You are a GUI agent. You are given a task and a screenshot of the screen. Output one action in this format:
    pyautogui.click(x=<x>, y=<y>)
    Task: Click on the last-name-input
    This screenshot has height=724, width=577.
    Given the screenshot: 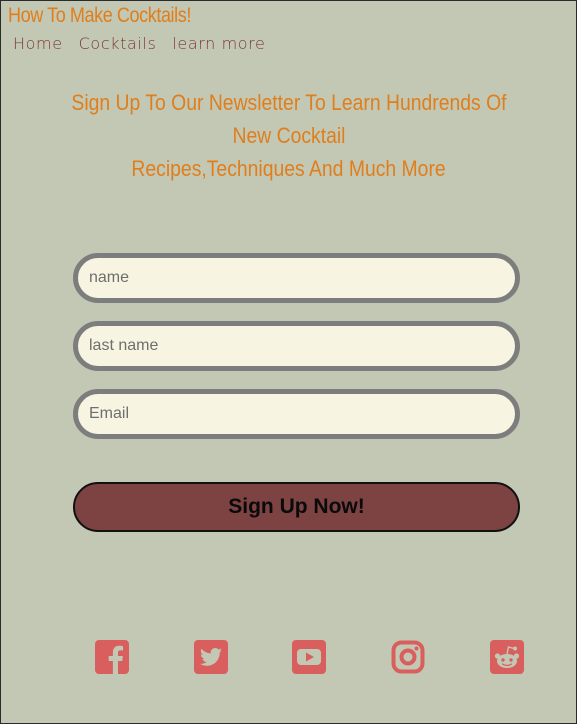 What is the action you would take?
    pyautogui.click(x=296, y=346)
    